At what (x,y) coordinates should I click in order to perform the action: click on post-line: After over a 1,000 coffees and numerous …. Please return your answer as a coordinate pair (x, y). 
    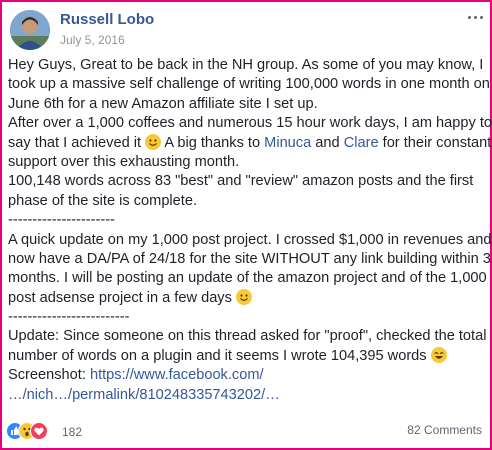
    Looking at the image, I should click on (250, 123).